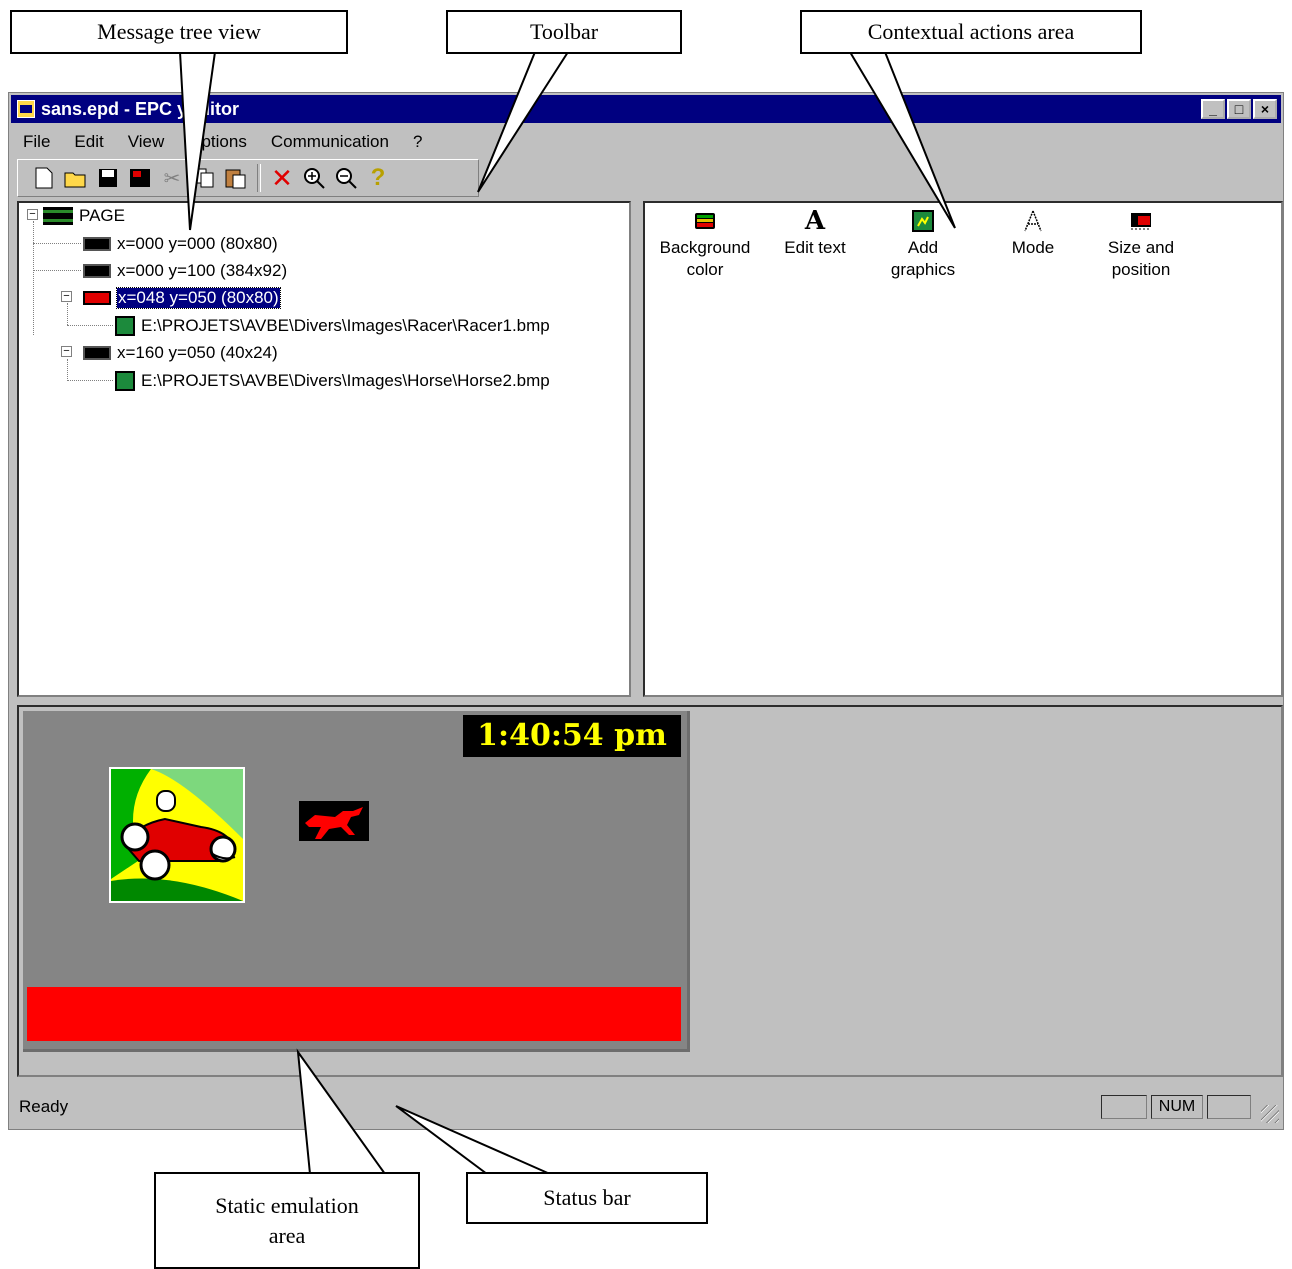 Image resolution: width=1292 pixels, height=1269 pixels. Describe the element at coordinates (202, 270) in the screenshot. I see `tree-item-label: x=000 y=100 (384x92)` at that location.